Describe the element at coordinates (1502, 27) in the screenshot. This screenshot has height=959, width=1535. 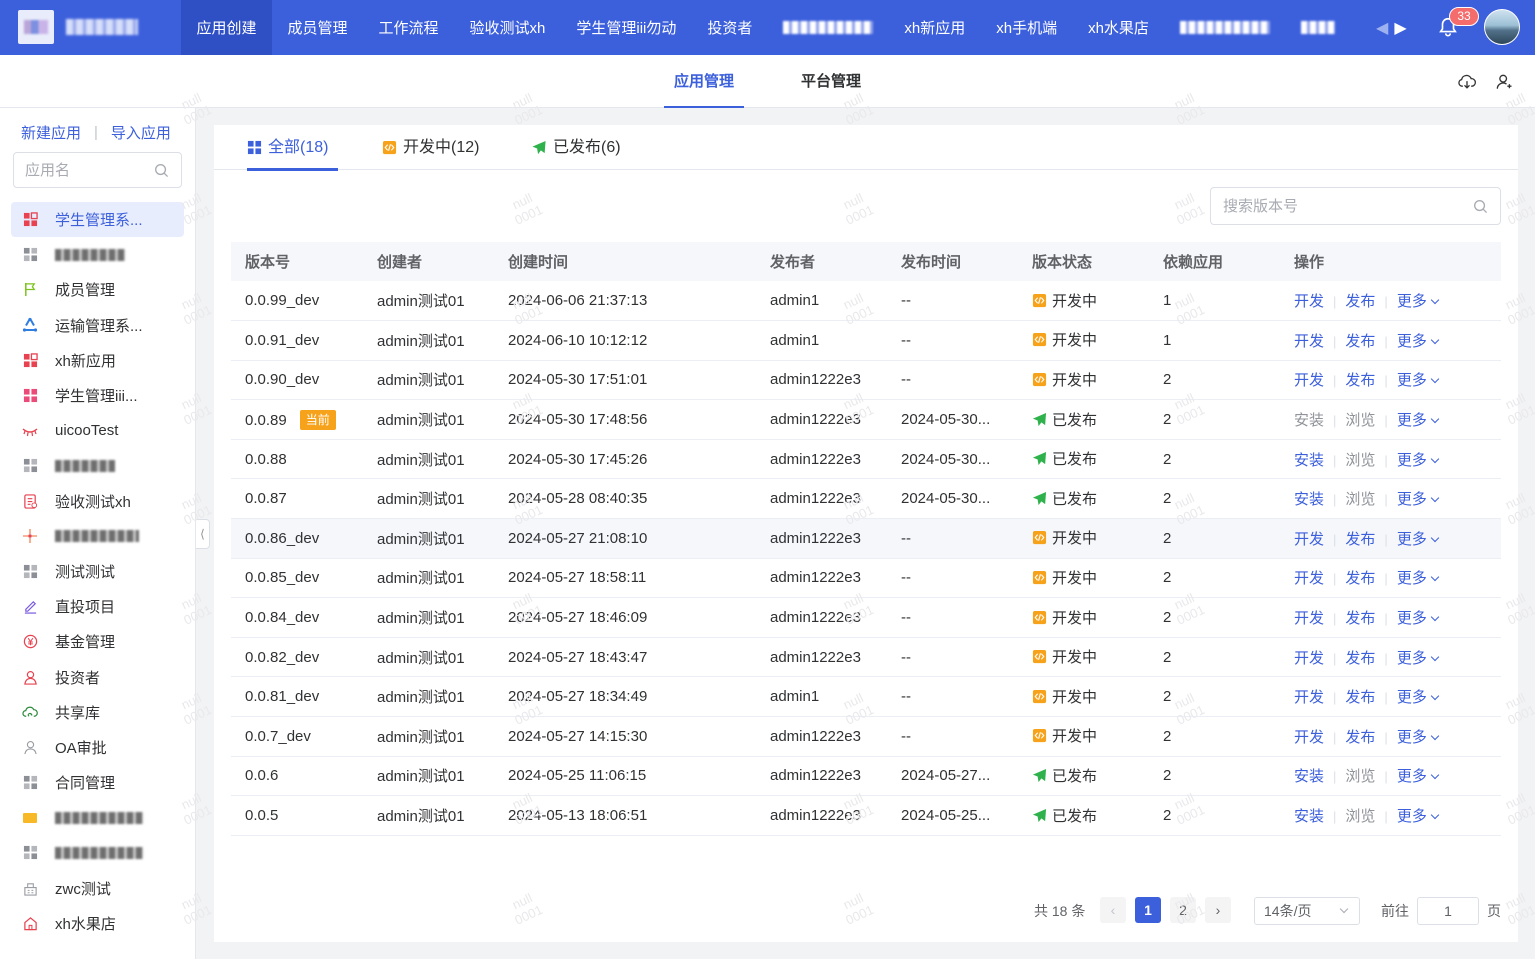
I see `user-avatar` at that location.